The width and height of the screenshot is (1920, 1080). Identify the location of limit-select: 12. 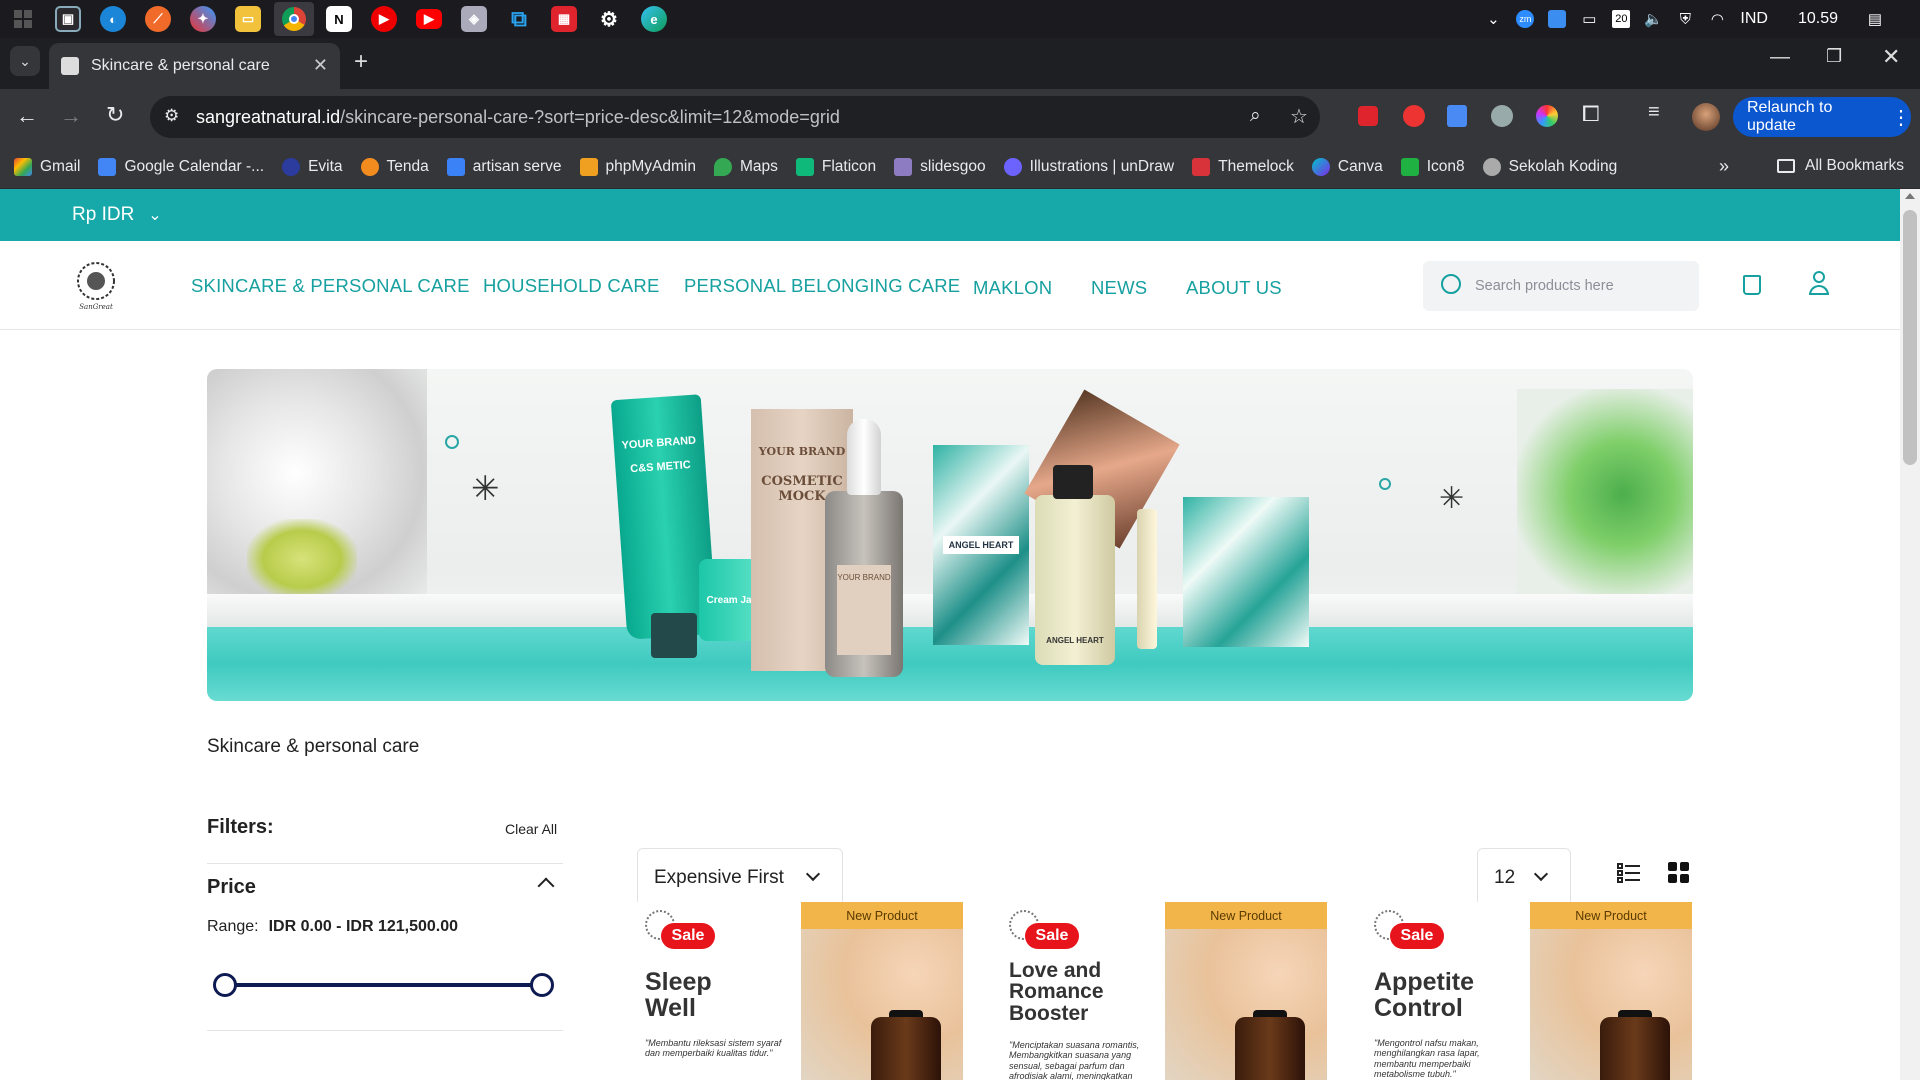
(1524, 878).